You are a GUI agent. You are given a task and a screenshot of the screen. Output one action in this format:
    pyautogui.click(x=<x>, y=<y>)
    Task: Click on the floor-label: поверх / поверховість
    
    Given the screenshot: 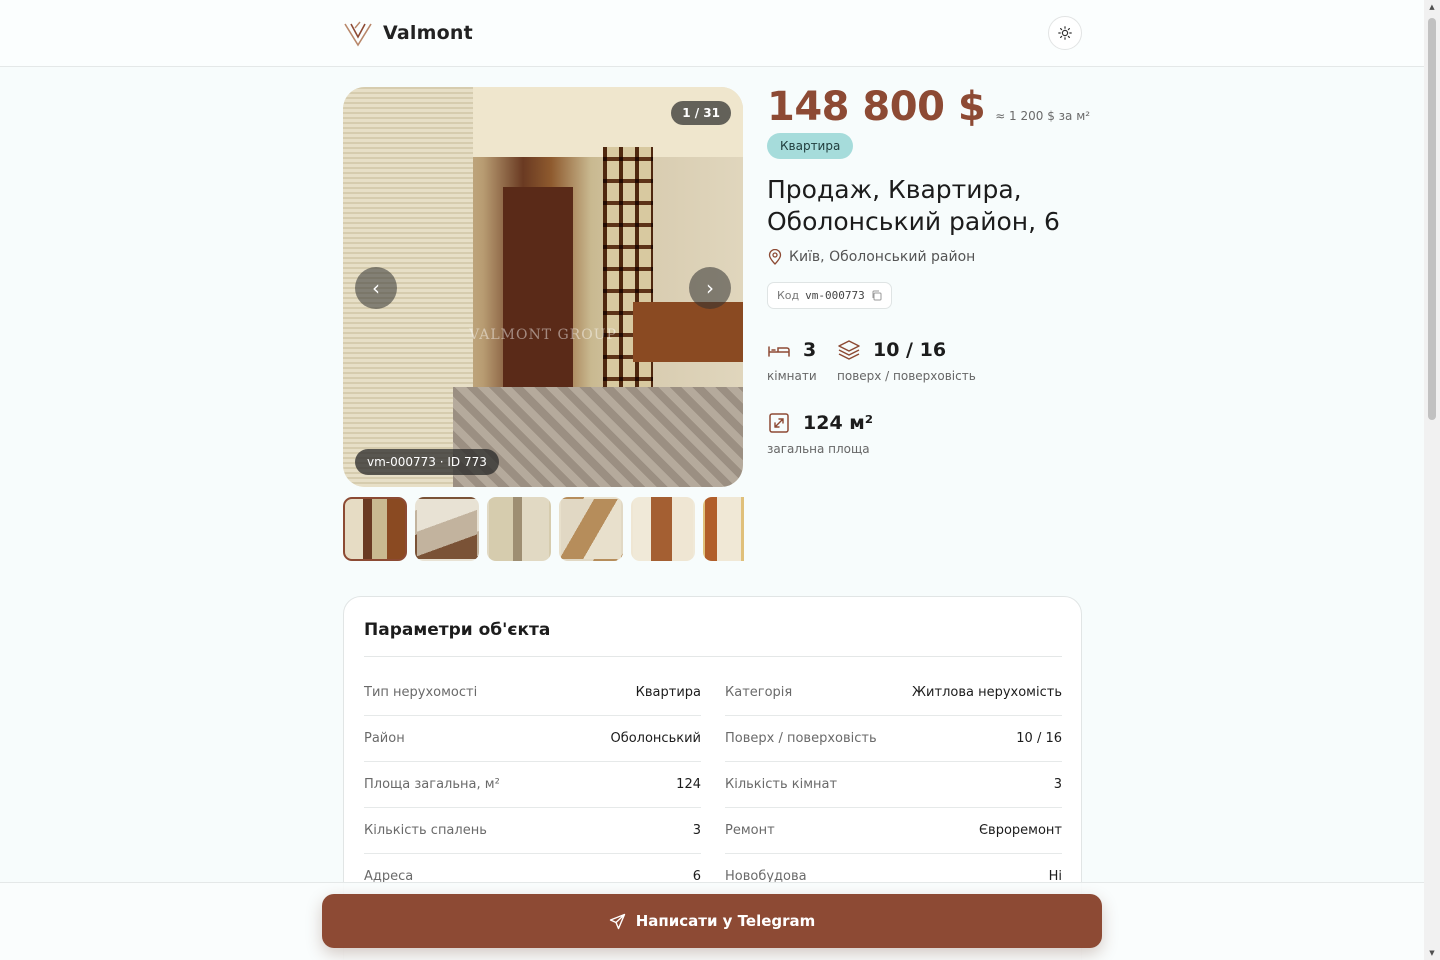 What is the action you would take?
    pyautogui.click(x=906, y=376)
    